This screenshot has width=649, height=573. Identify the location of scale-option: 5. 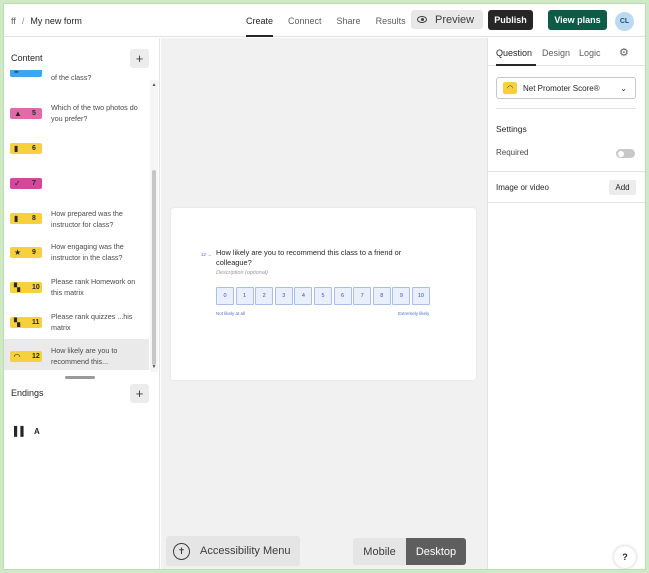
(322, 296).